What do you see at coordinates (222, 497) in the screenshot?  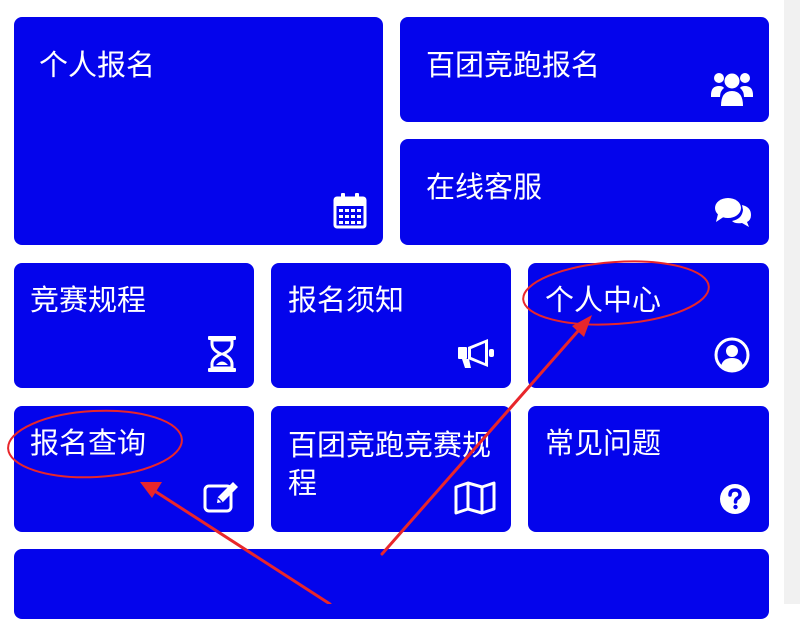 I see `edit-icon` at bounding box center [222, 497].